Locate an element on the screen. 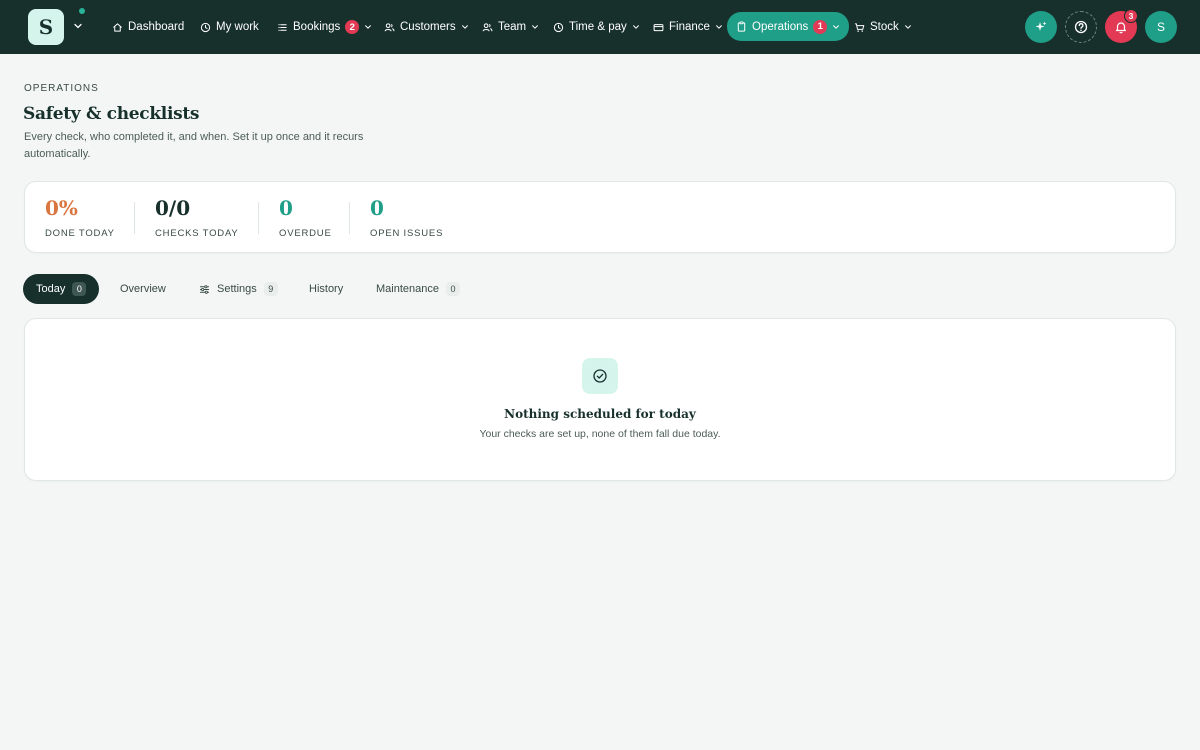 This screenshot has width=1200, height=750. bell-icon is located at coordinates (1121, 28).